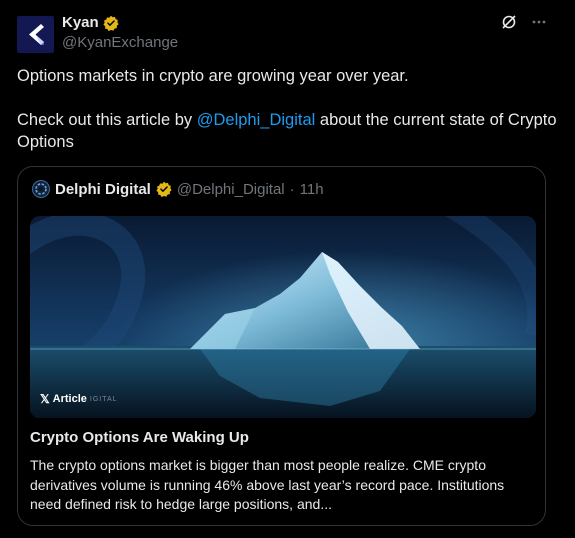 The width and height of the screenshot is (575, 538). Describe the element at coordinates (256, 120) in the screenshot. I see `mention-link: @Delphi_Digital` at that location.